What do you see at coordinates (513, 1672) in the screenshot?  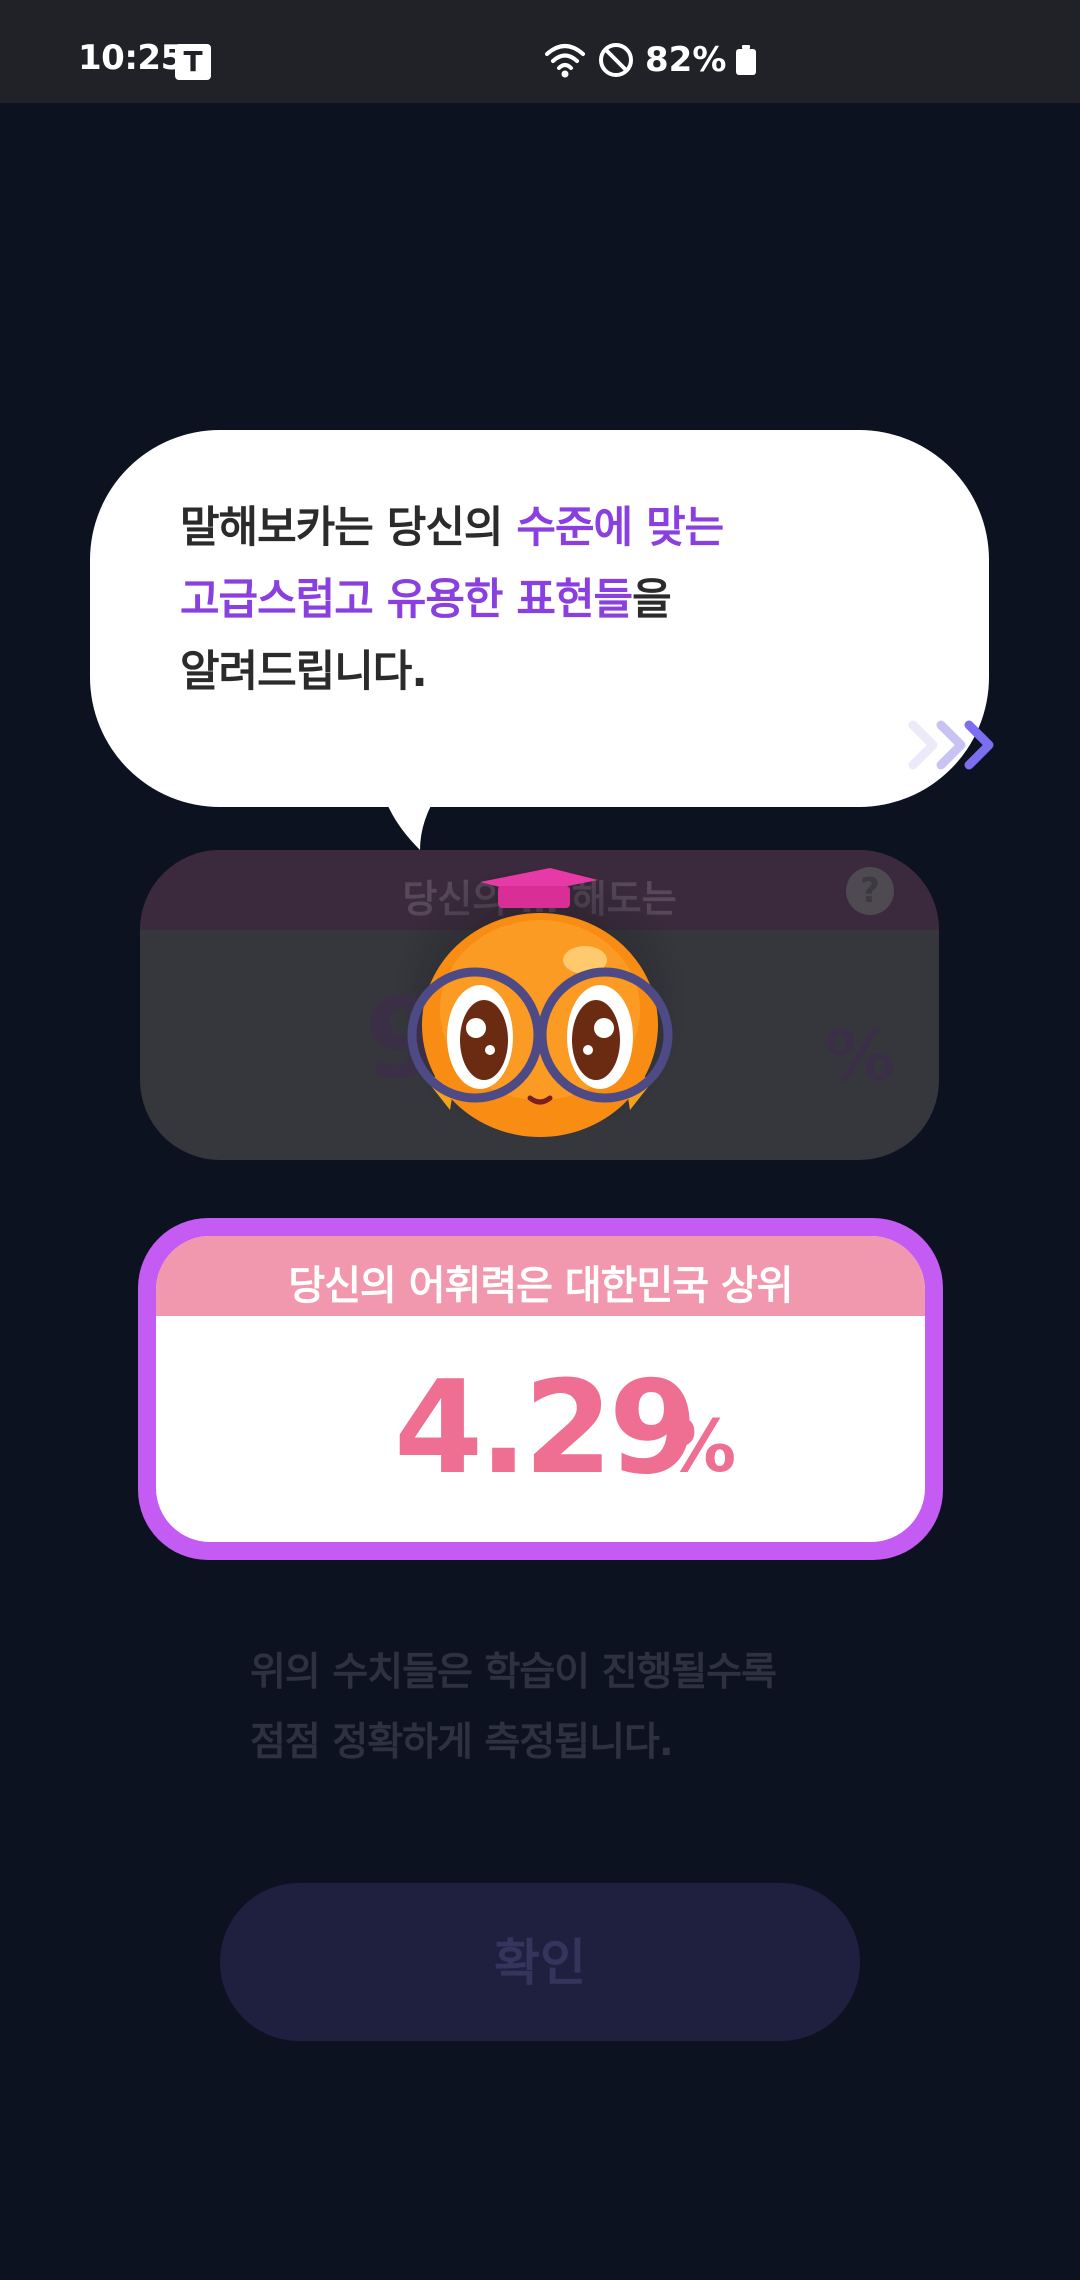 I see `footnote-line1: 위의 수치들은 학습이 진행될수록` at bounding box center [513, 1672].